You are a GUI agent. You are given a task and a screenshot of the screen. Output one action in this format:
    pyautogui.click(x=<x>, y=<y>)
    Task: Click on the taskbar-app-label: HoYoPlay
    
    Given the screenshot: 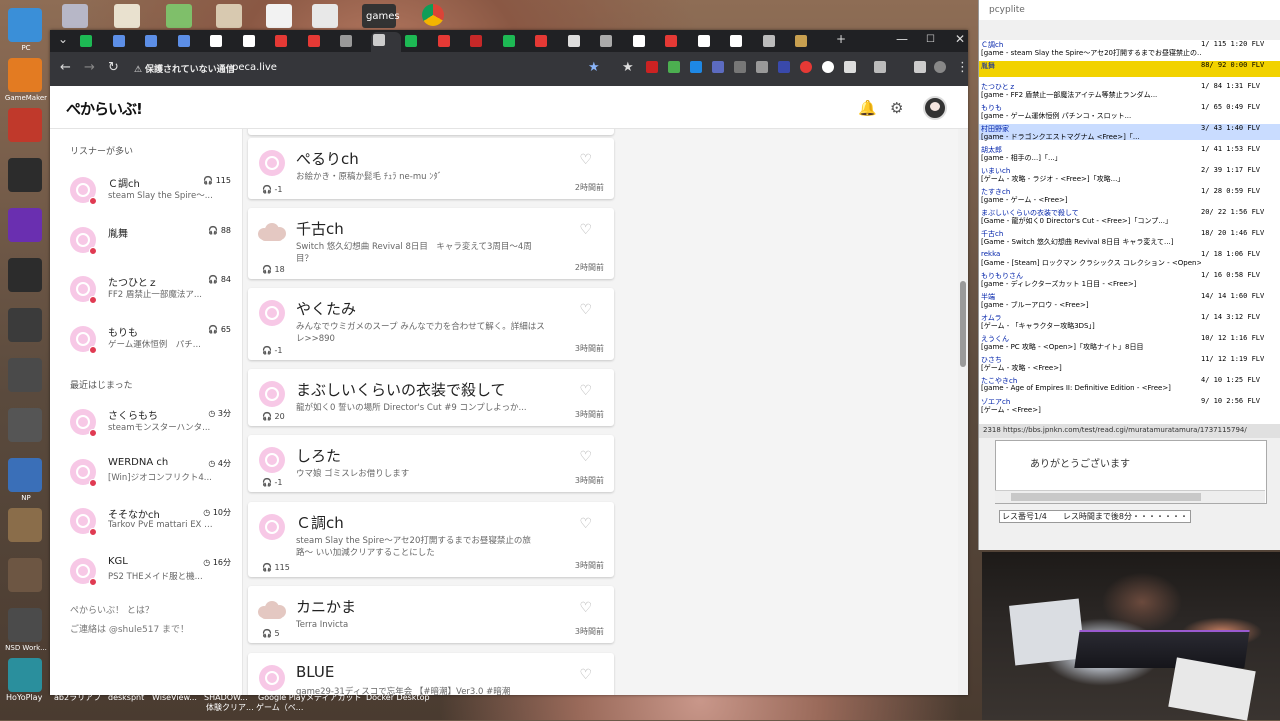 What is the action you would take?
    pyautogui.click(x=24, y=697)
    